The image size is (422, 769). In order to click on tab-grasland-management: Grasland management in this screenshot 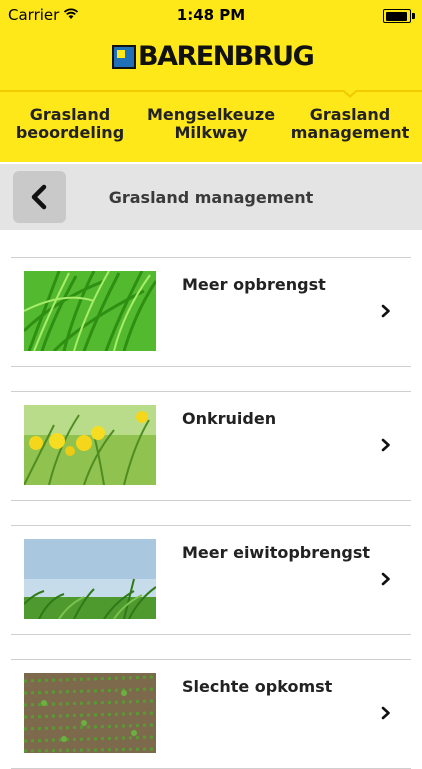, I will do `click(350, 124)`.